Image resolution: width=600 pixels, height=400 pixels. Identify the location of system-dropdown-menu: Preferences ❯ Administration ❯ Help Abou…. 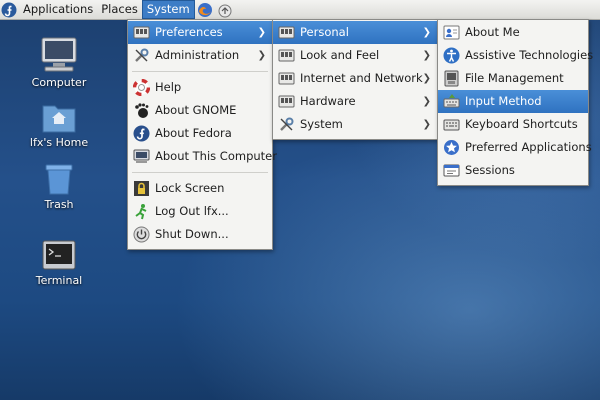
(202, 134).